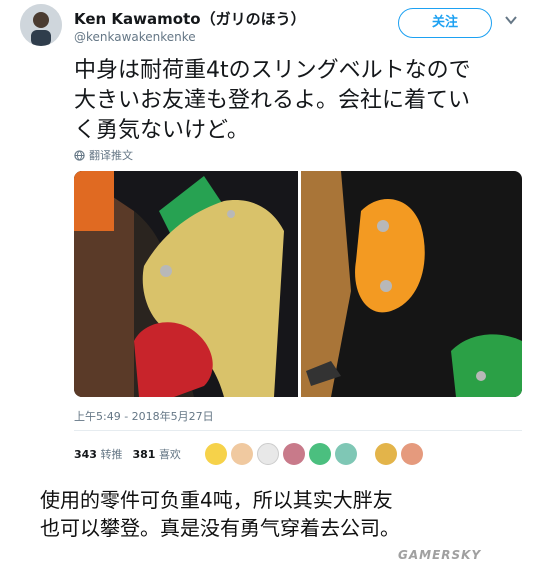 The image size is (550, 574). Describe the element at coordinates (272, 70) in the screenshot. I see `tweet-text-line: 中身は耐荷重4tのスリングベルトなので` at that location.